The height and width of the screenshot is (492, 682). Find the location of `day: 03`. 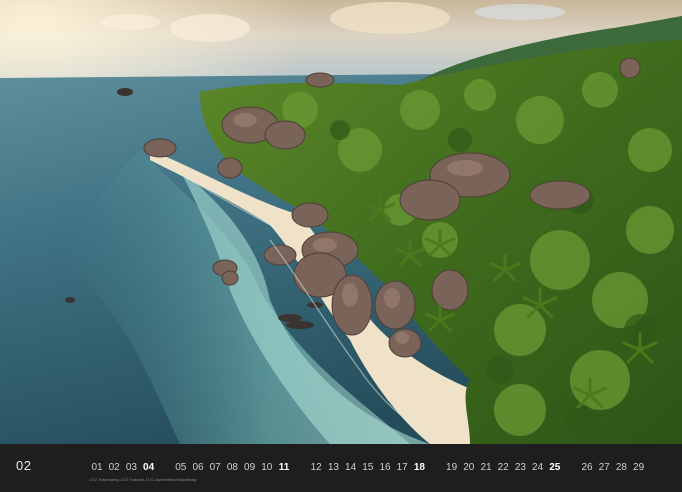

day: 03 is located at coordinates (131, 467).